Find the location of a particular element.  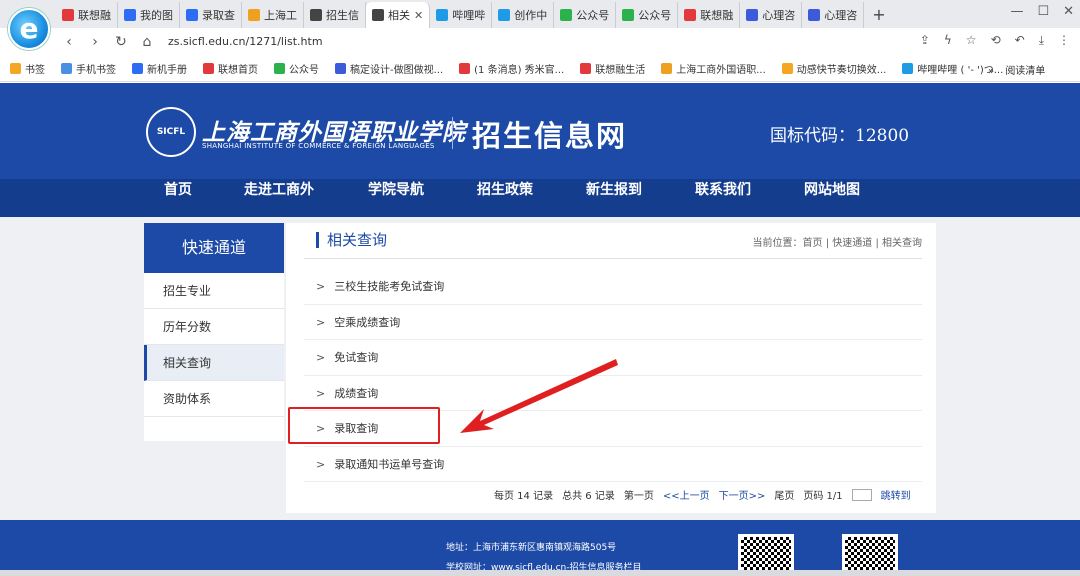

bookmark-item: 手机书签 is located at coordinates (88, 68).